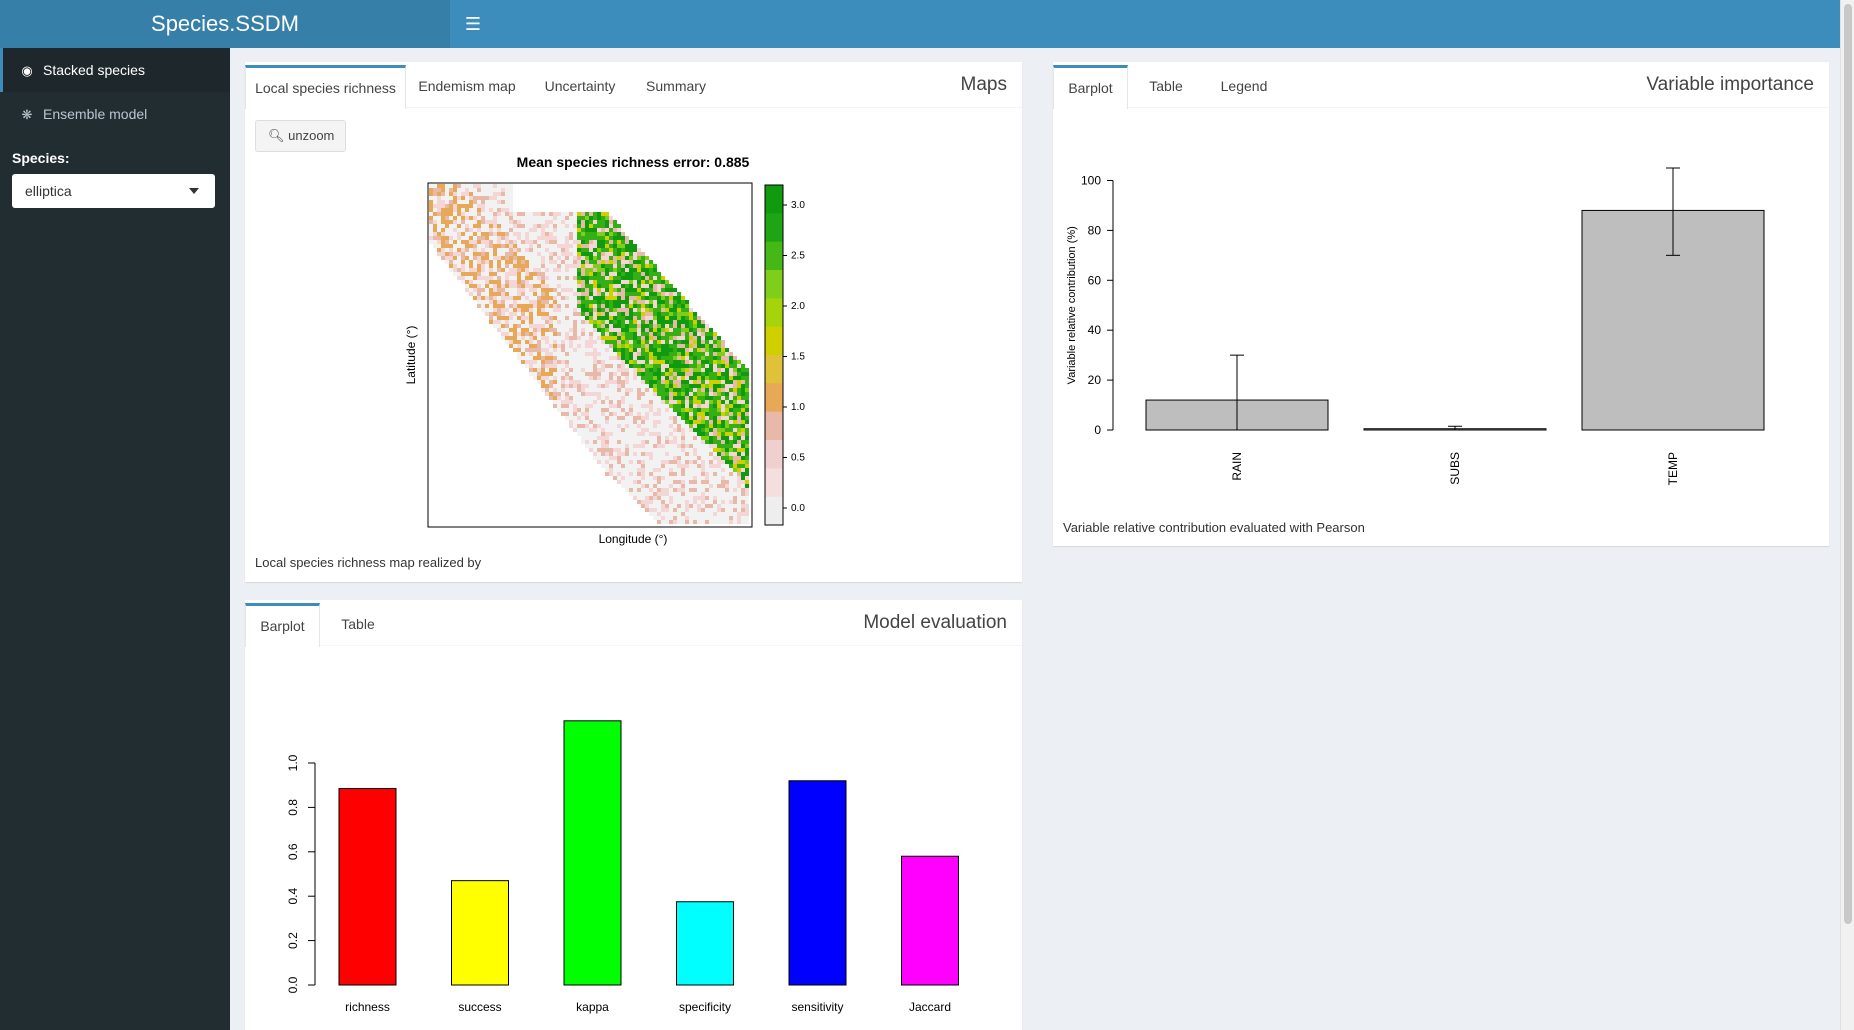 The height and width of the screenshot is (1030, 1854). Describe the element at coordinates (580, 86) in the screenshot. I see `tab-uncertainty: Uncertainty` at that location.